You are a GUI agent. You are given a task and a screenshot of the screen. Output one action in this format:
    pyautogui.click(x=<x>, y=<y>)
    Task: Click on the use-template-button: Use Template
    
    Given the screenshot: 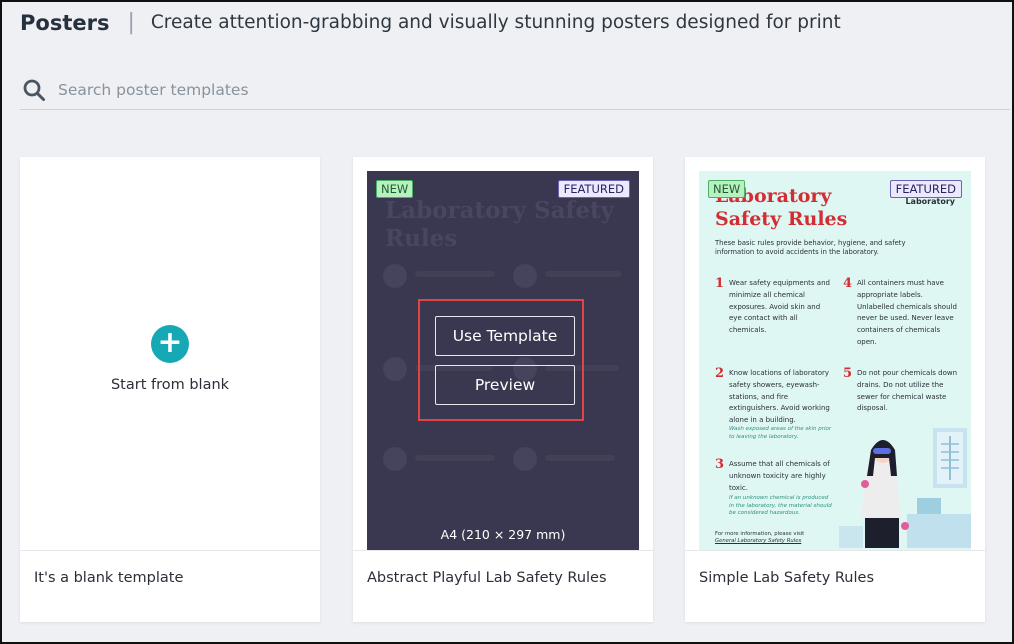 What is the action you would take?
    pyautogui.click(x=505, y=336)
    